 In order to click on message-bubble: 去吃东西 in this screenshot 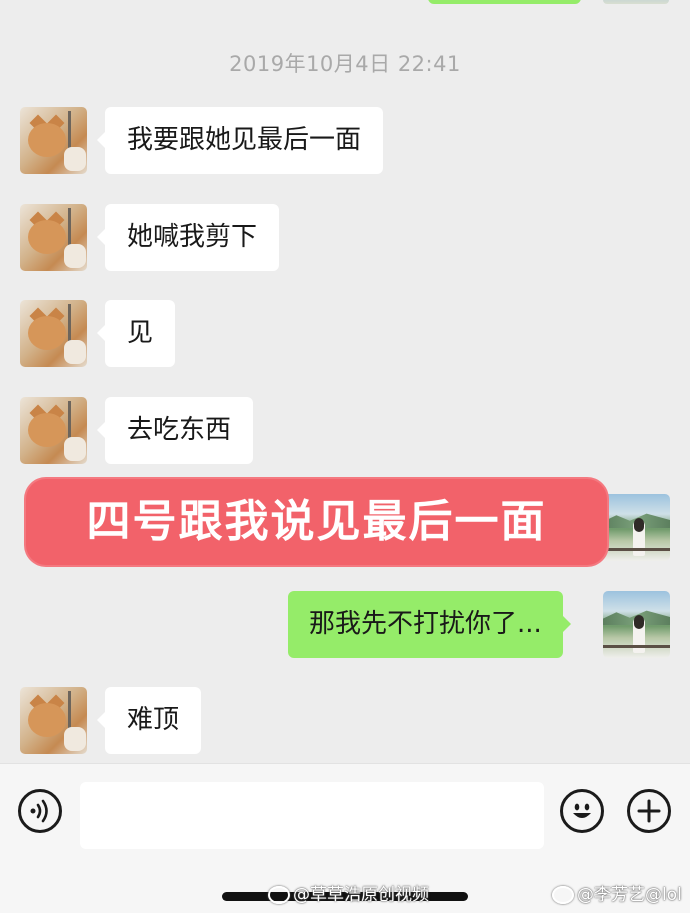, I will do `click(175, 430)`.